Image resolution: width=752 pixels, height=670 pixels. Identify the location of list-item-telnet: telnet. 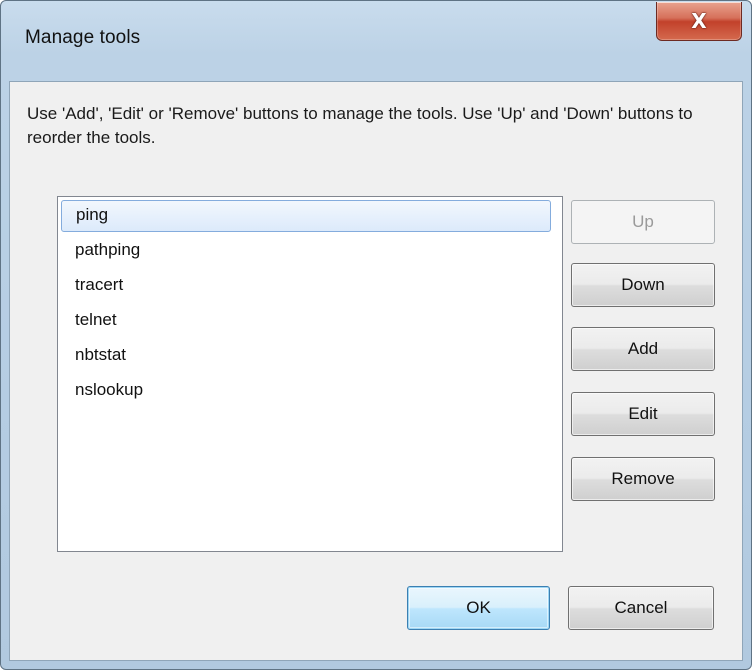
(306, 321).